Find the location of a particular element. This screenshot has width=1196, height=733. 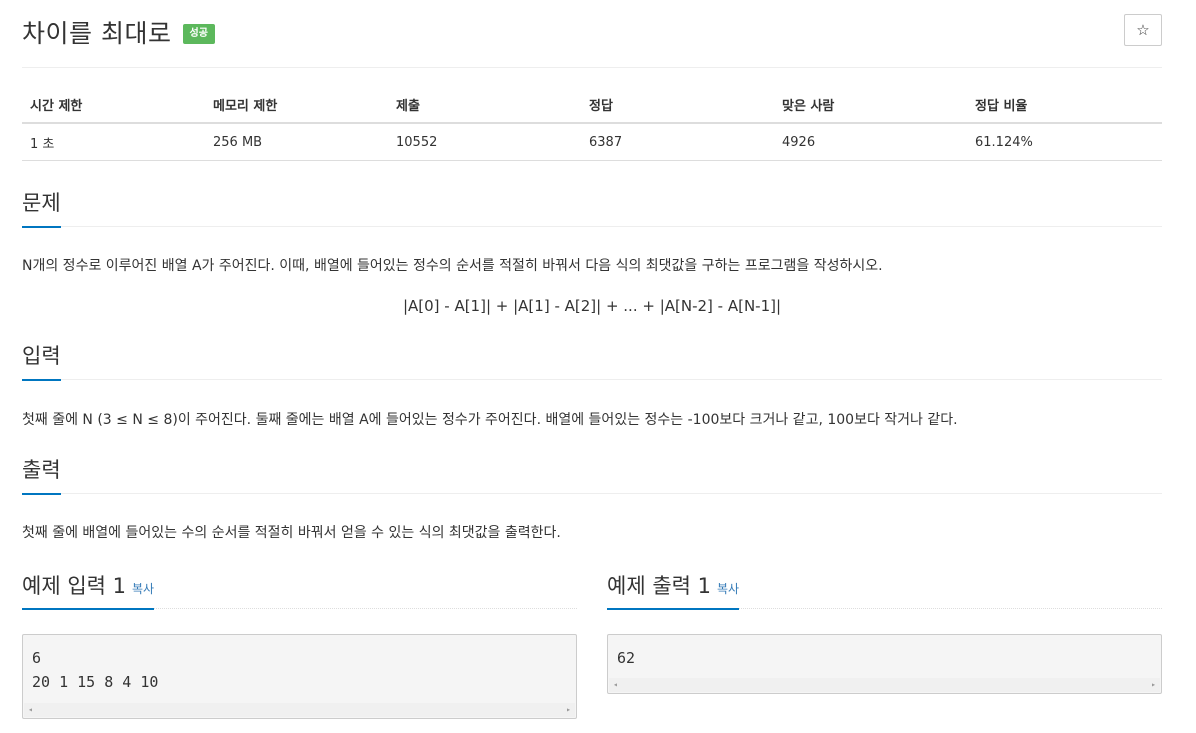

copy-sample-input-button: 복사 is located at coordinates (143, 589).